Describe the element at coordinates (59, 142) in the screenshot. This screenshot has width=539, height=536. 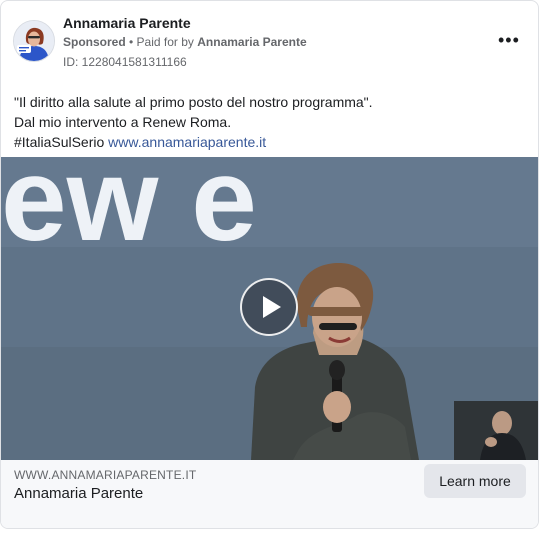
I see `hashtag-link: #ItaliaSulSerio` at that location.